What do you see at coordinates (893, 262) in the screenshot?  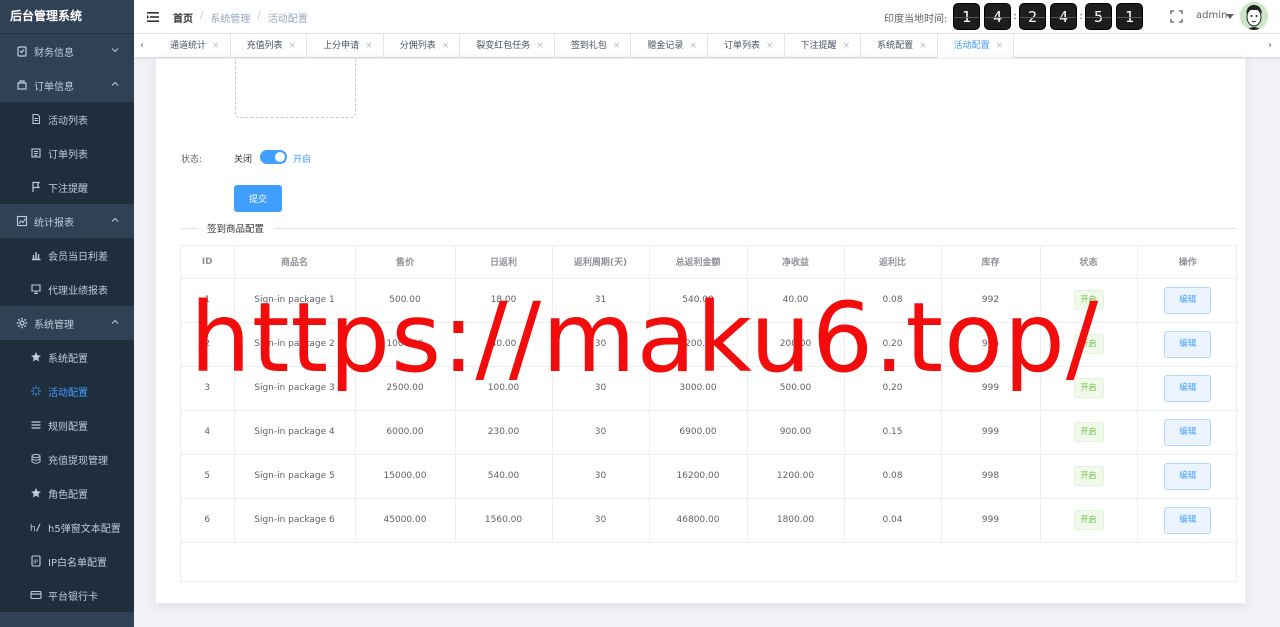 I see `column-header: 返利比` at bounding box center [893, 262].